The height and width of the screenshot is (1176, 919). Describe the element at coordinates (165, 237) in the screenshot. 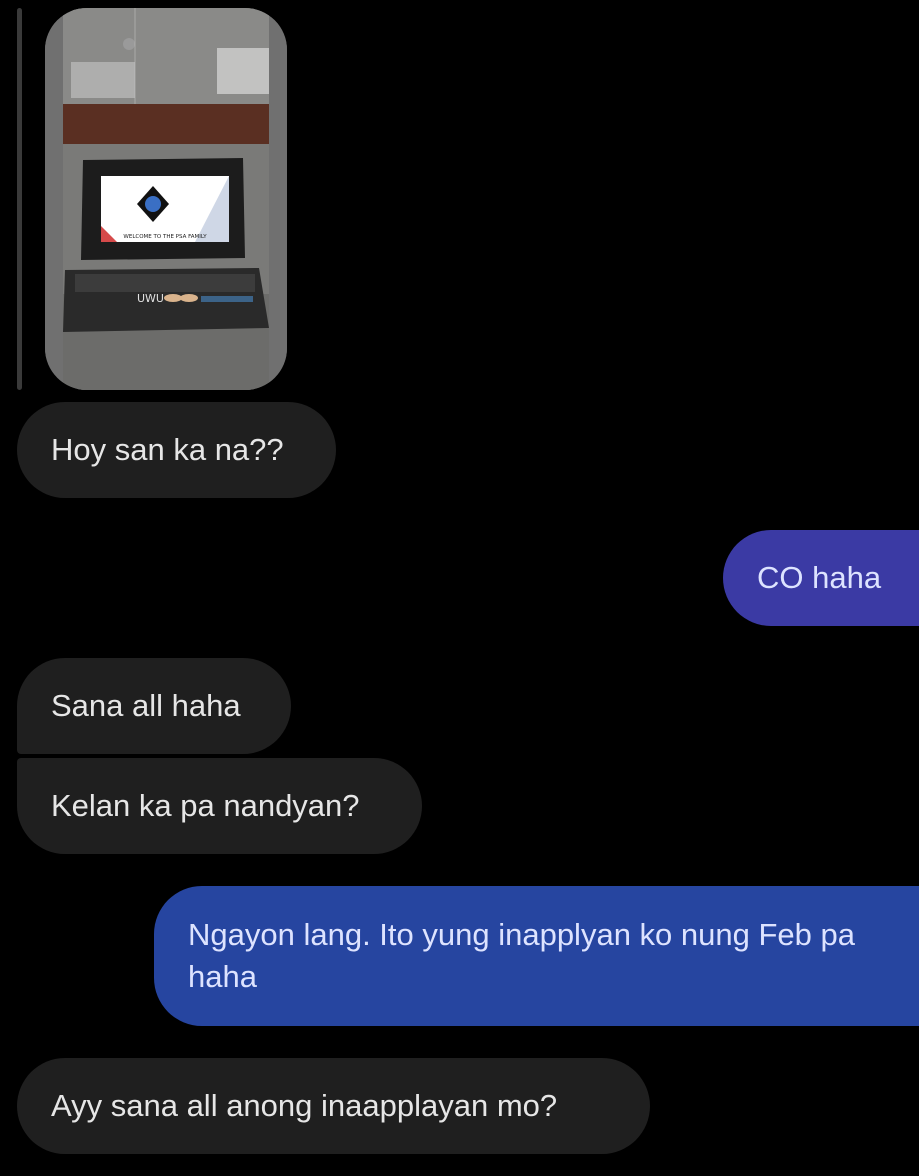

I see `laptop-screen-text: WELCOME TO THE PSA FAMILY` at that location.